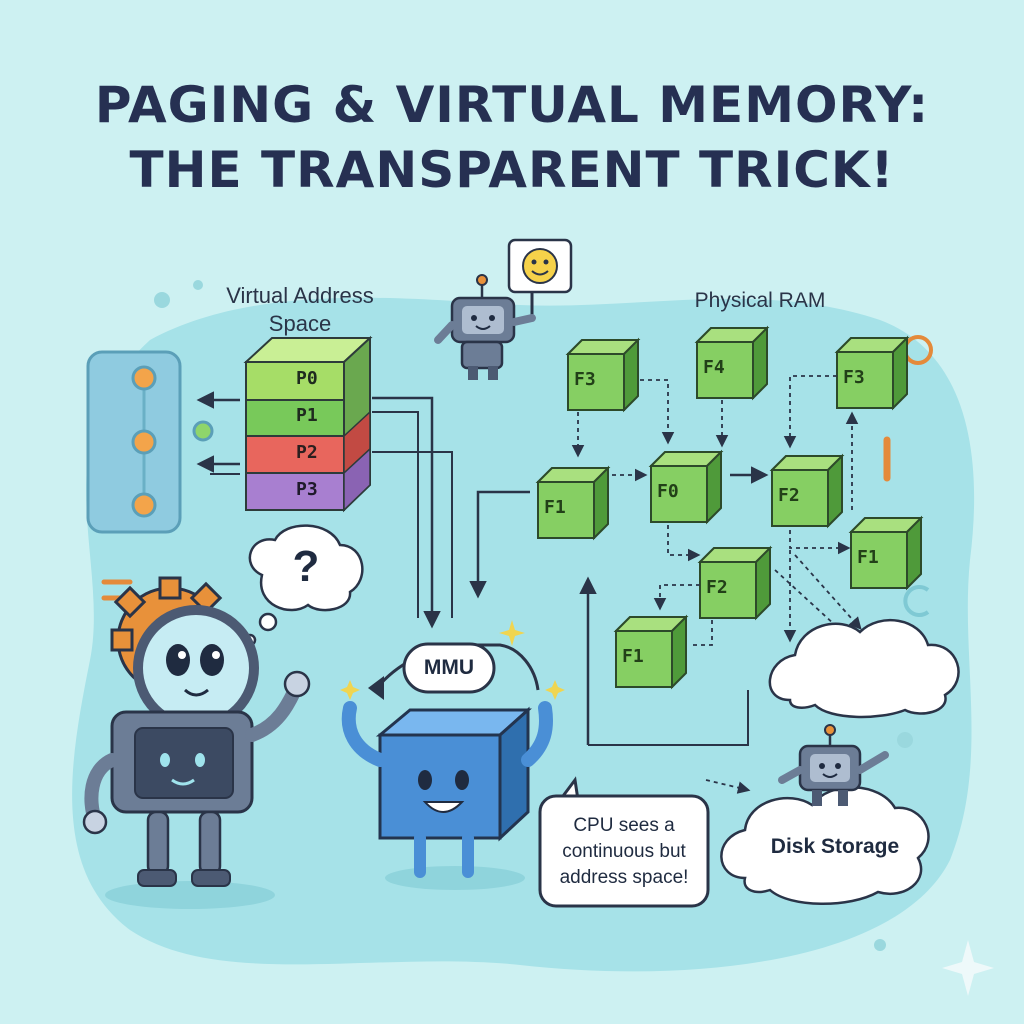 This screenshot has width=1024, height=1024. What do you see at coordinates (868, 557) in the screenshot?
I see `frame-label-f1-b: F1` at bounding box center [868, 557].